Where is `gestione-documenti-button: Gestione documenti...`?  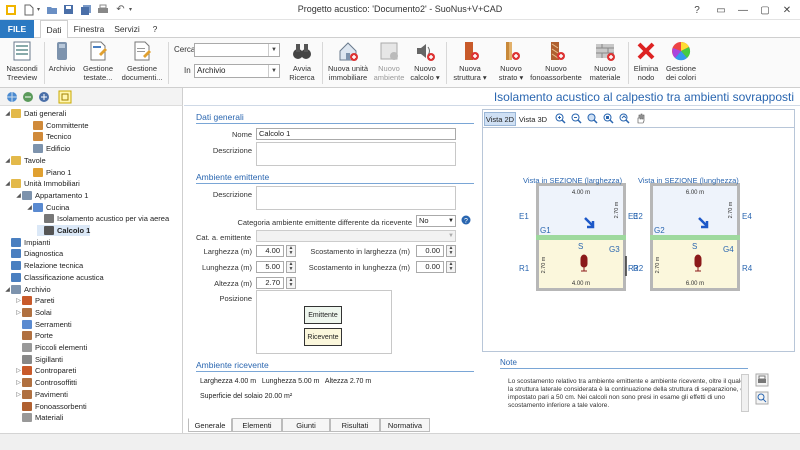
gestione-documenti-button: Gestione documenti... is located at coordinates (142, 61).